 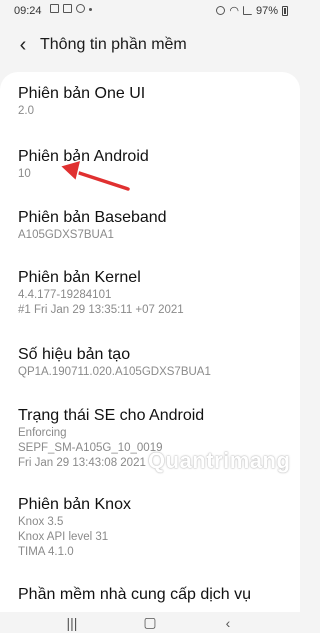 I want to click on item-value: Knox API level 31, so click(x=63, y=537).